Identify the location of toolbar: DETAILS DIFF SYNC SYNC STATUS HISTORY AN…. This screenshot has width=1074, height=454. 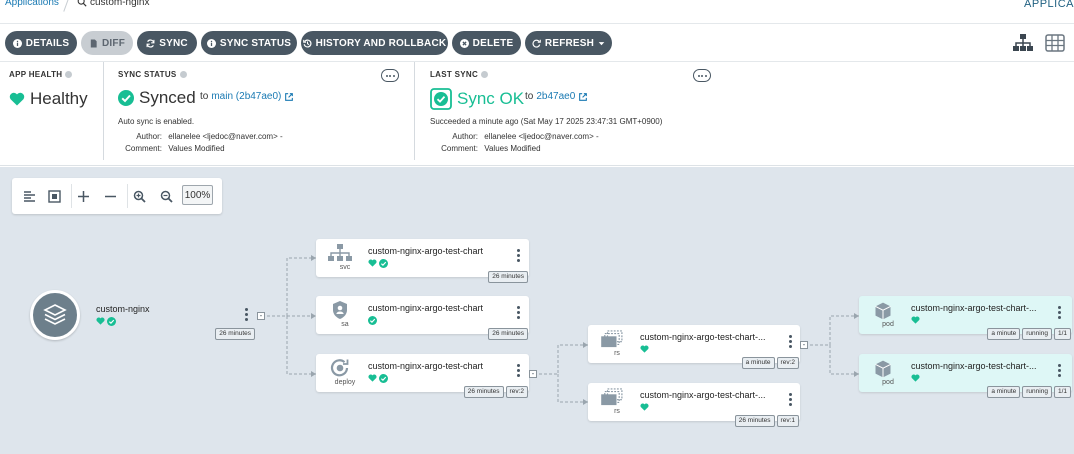
(537, 43).